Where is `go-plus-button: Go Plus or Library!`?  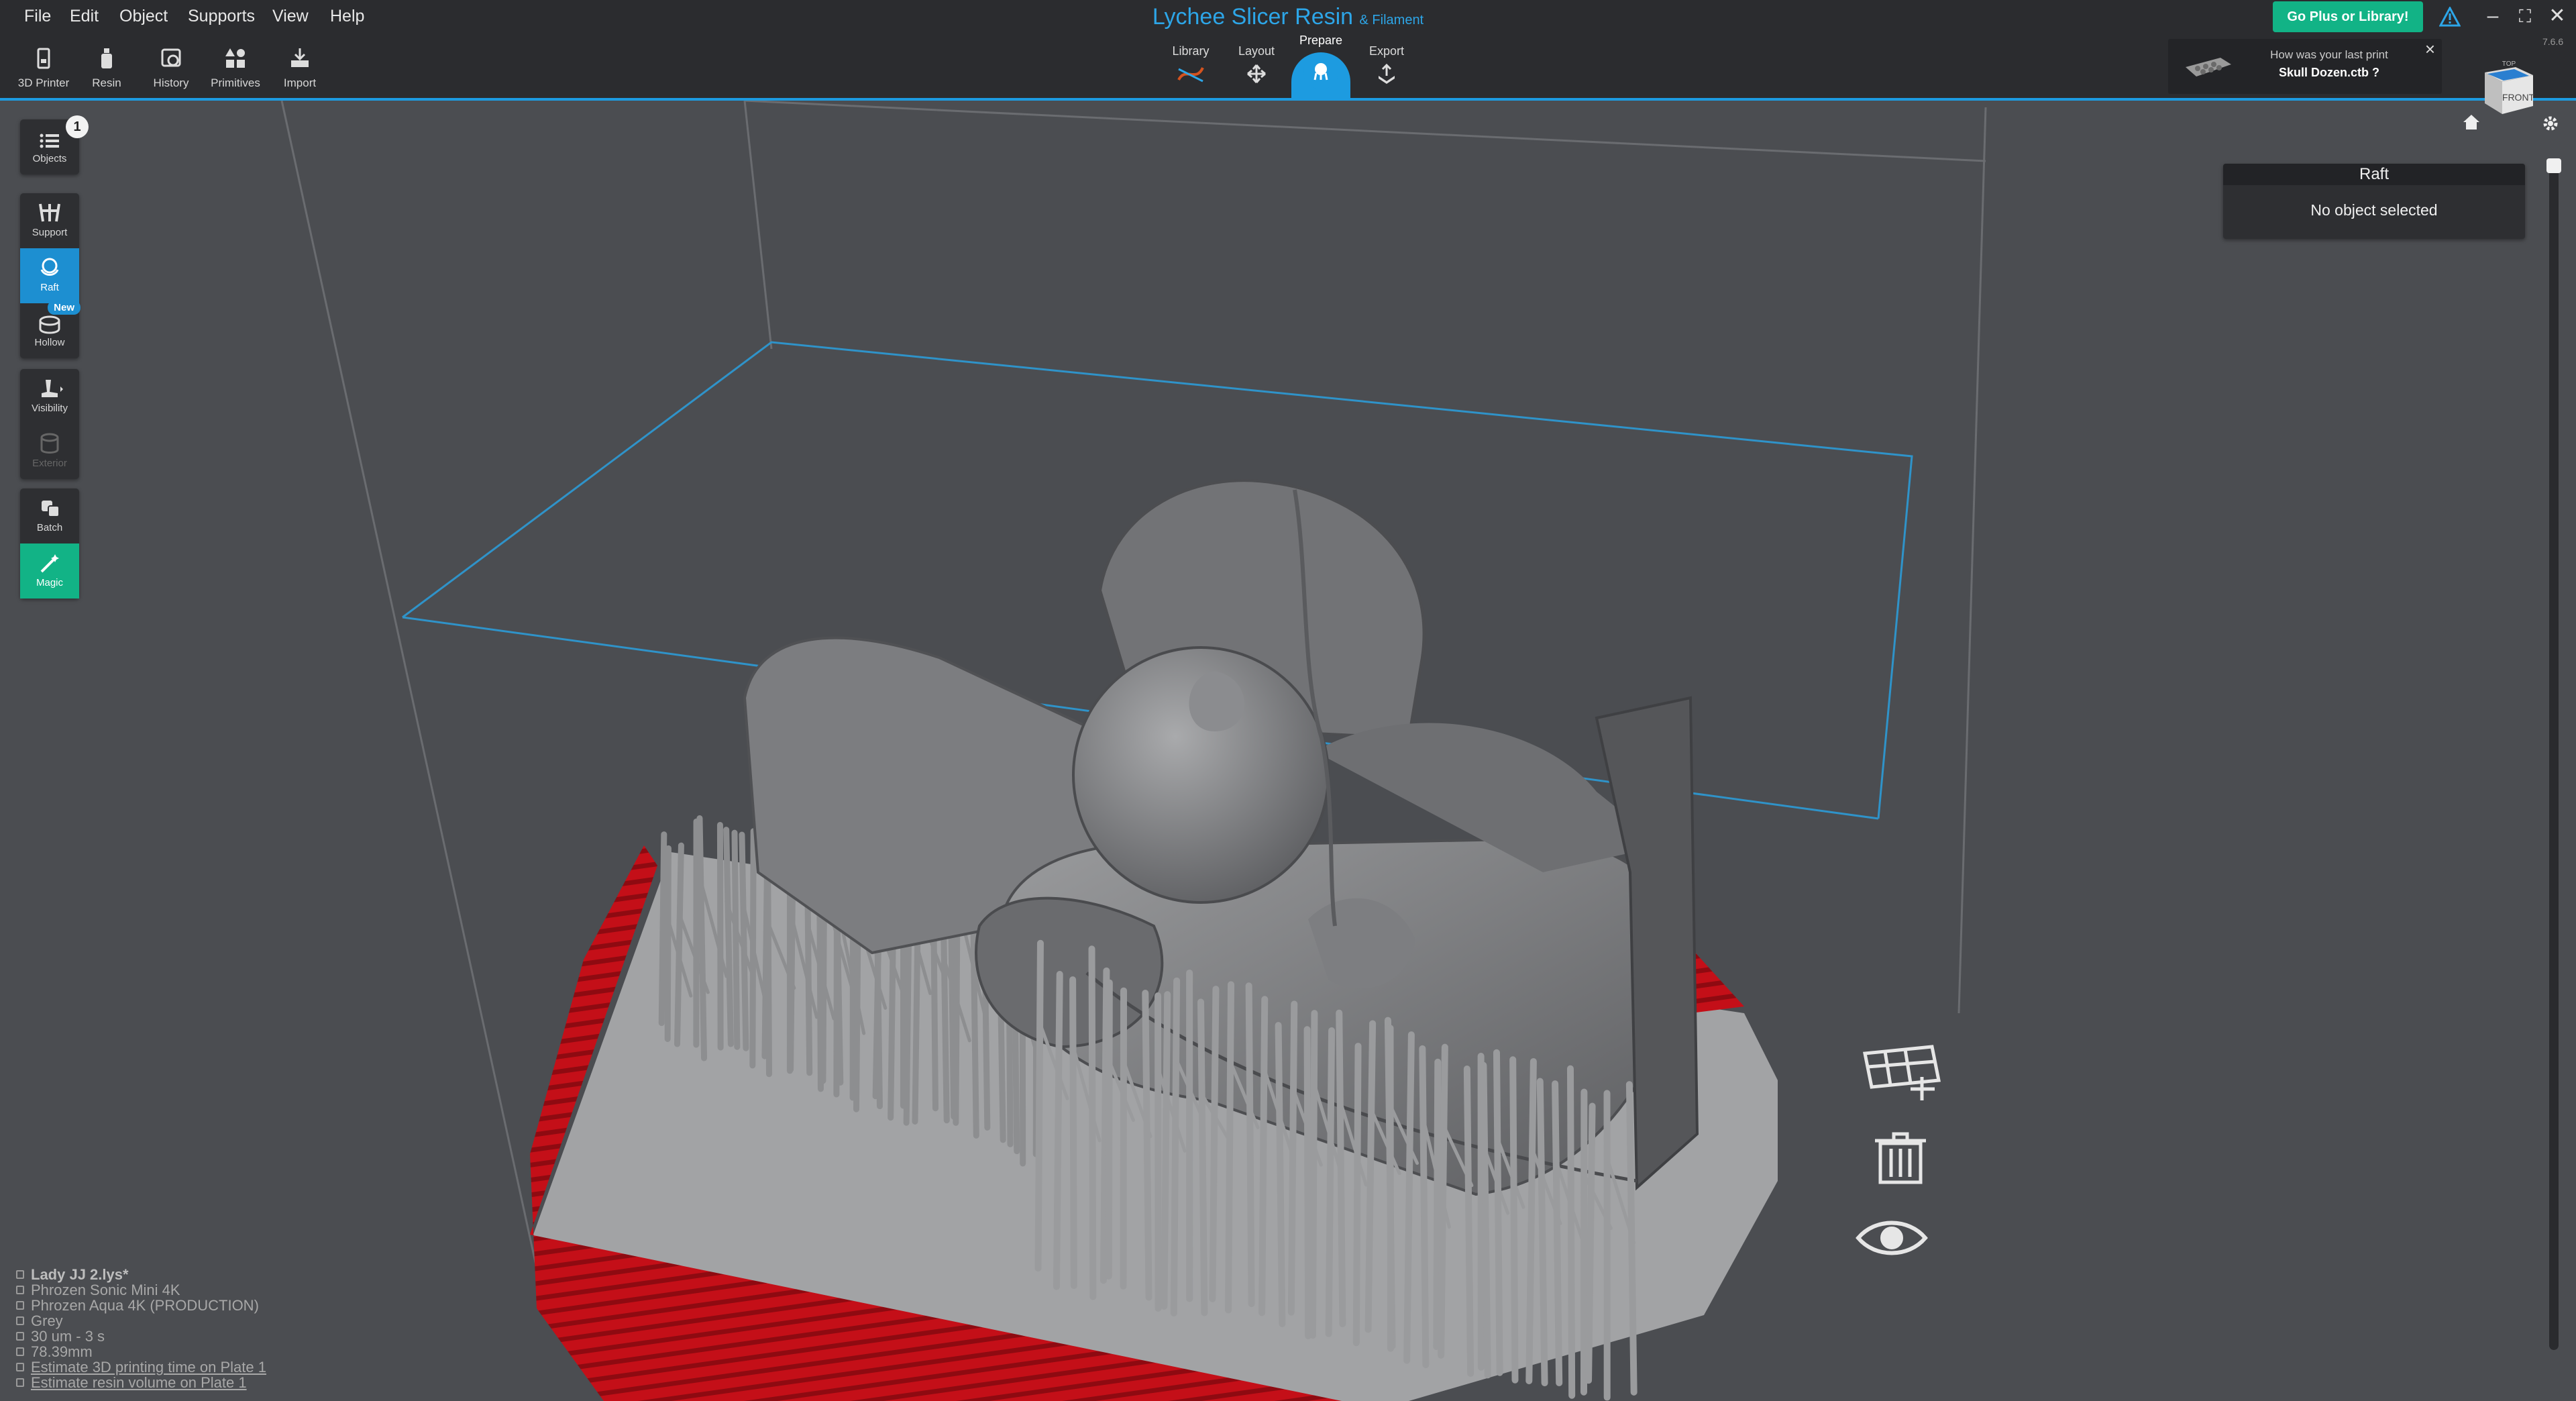 go-plus-button: Go Plus or Library! is located at coordinates (2348, 16).